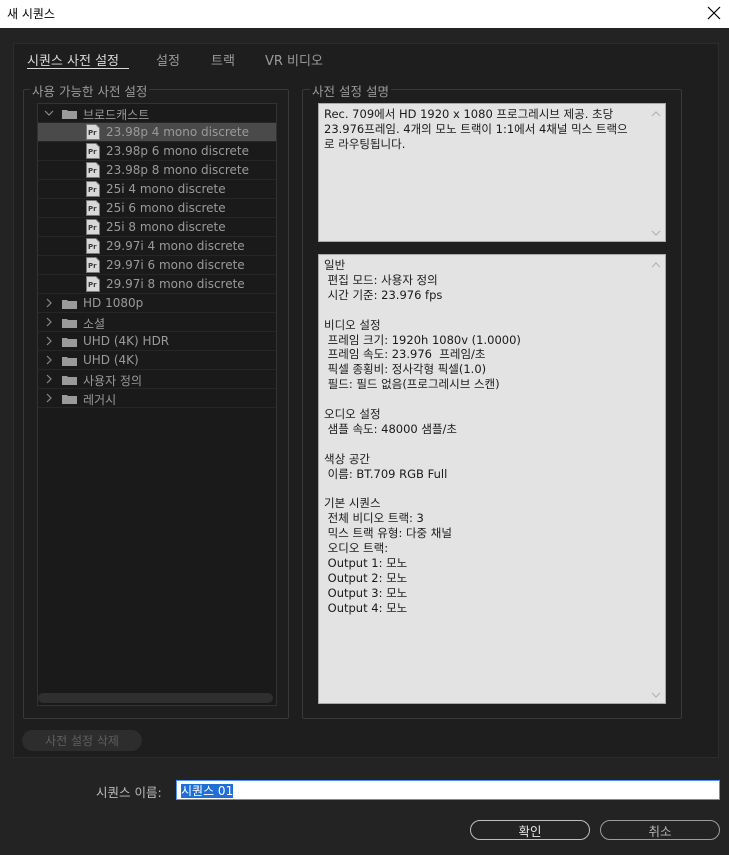 The height and width of the screenshot is (855, 729). What do you see at coordinates (94, 324) in the screenshot?
I see `folder-label: 소셜` at bounding box center [94, 324].